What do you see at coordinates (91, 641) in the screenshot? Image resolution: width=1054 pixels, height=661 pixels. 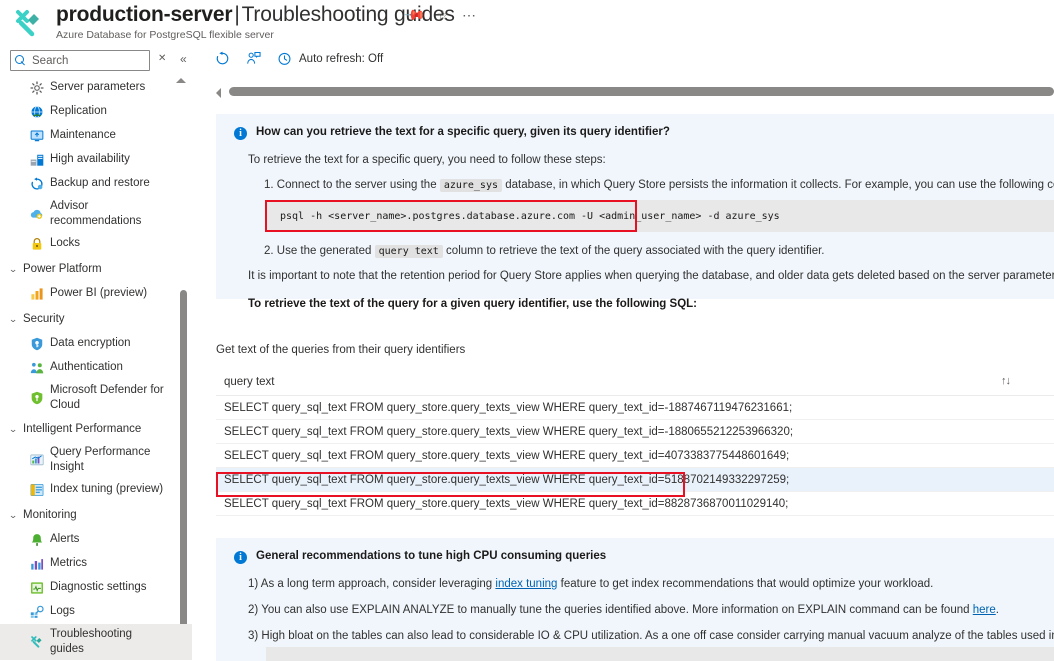 I see `sidebar-item-label: Troubleshooting guides` at bounding box center [91, 641].